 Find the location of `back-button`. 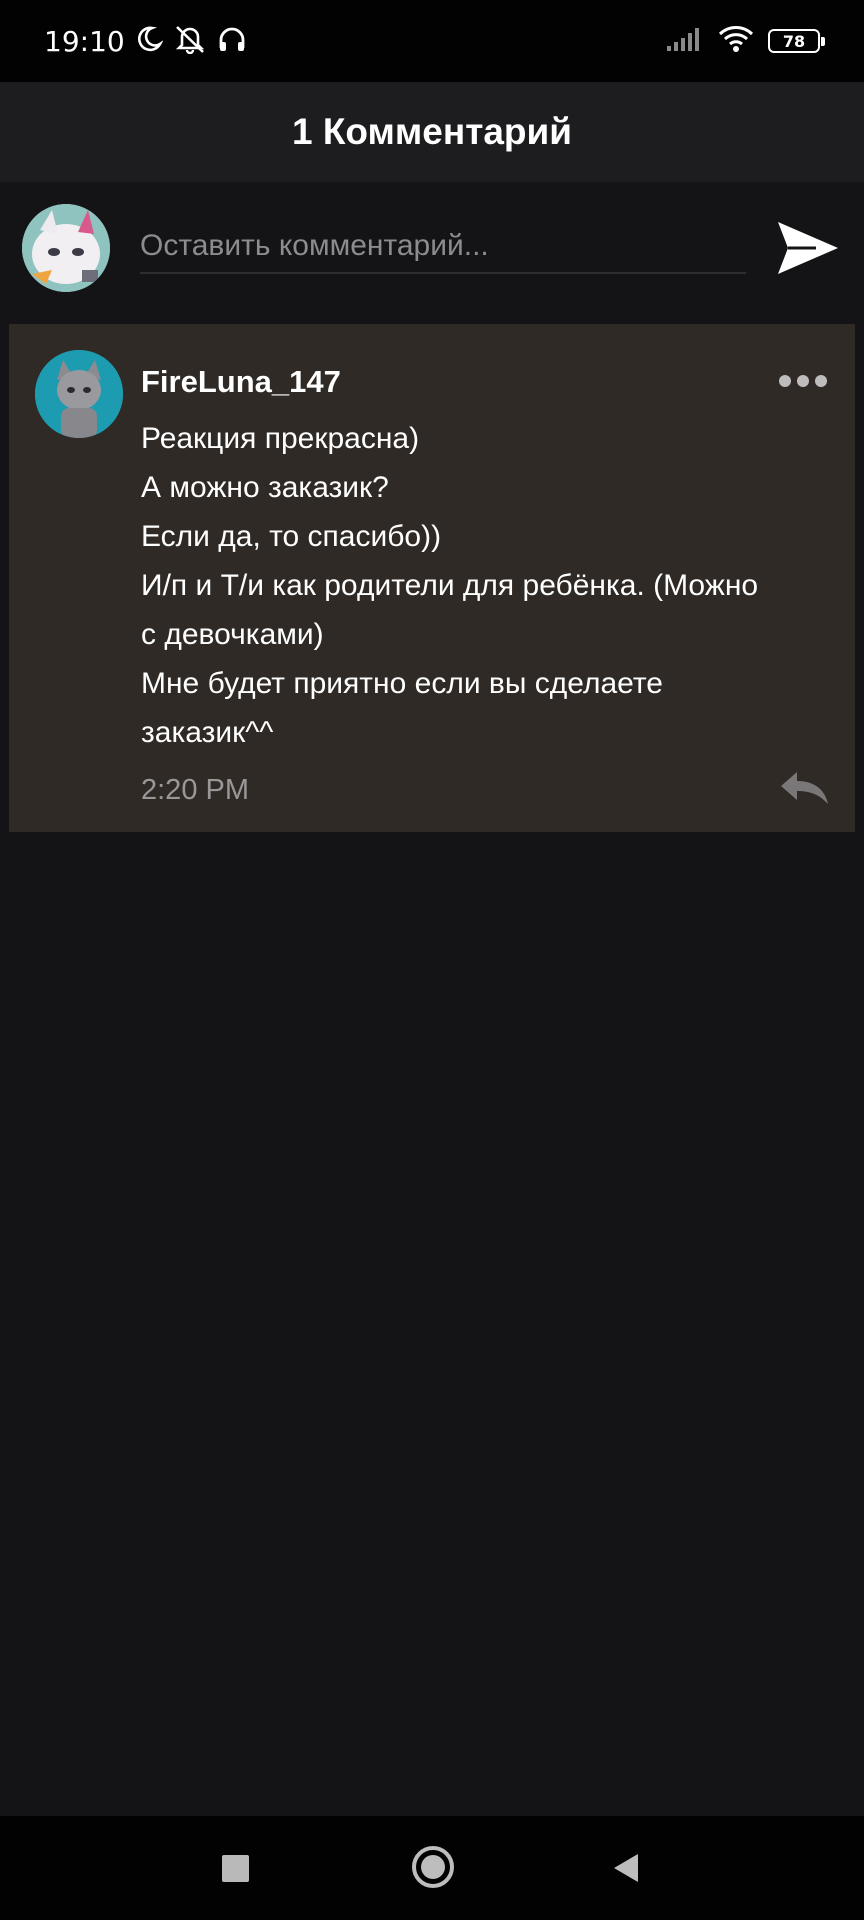

back-button is located at coordinates (626, 1868).